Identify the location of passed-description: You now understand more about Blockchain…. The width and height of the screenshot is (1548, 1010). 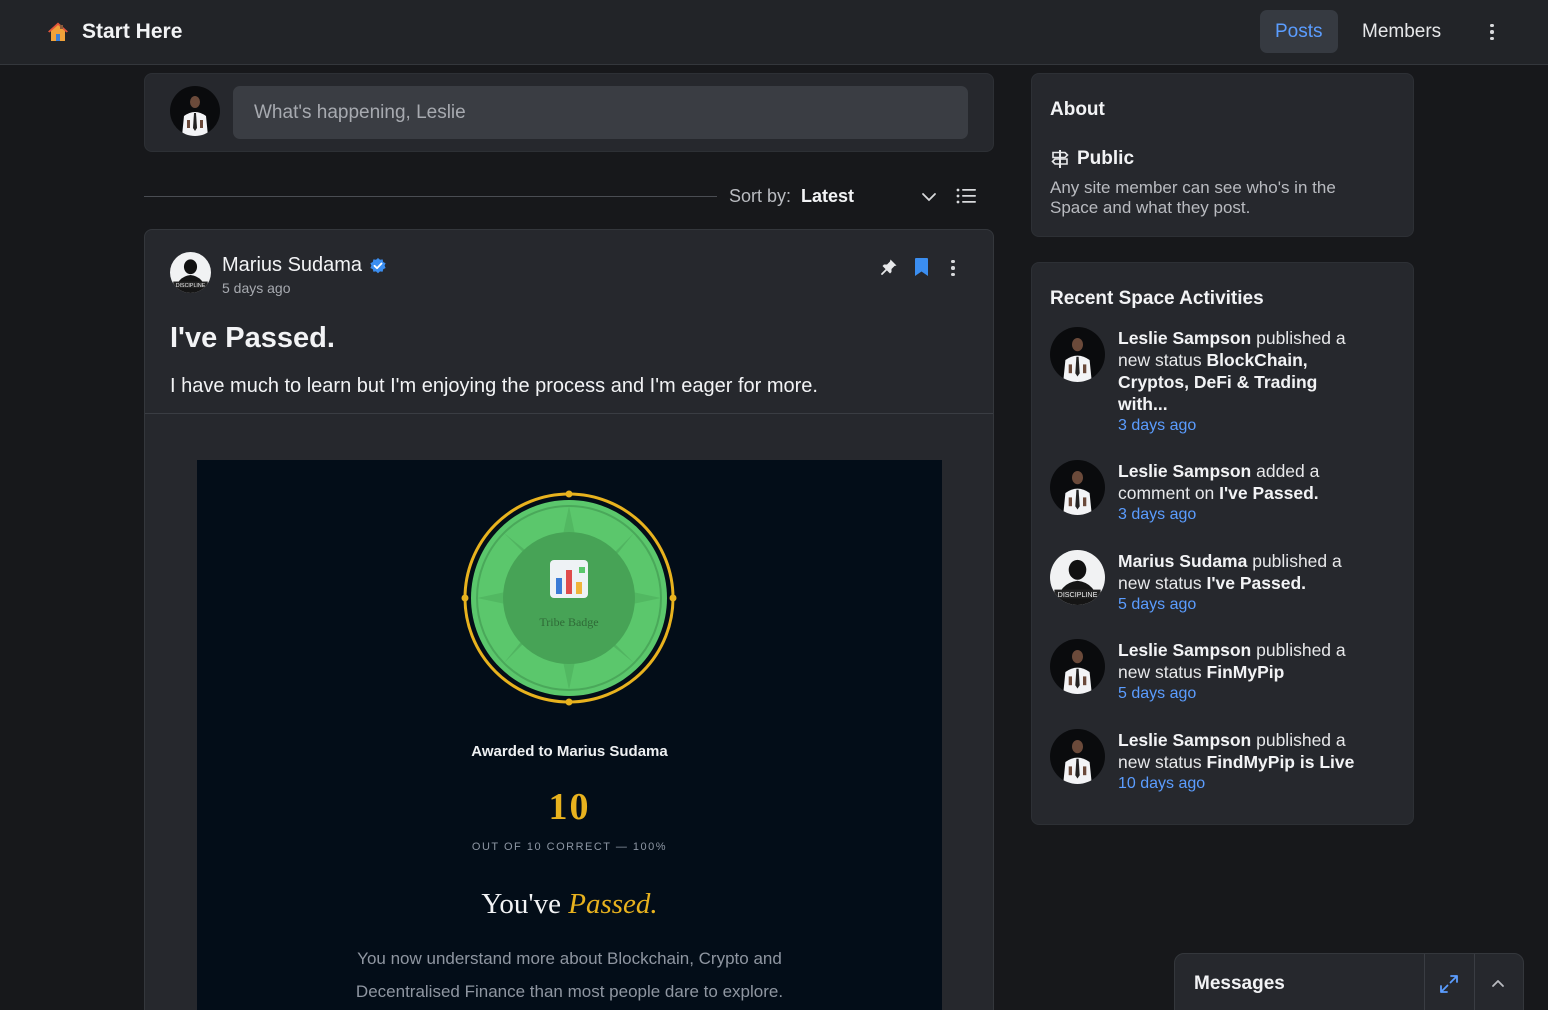
(569, 975).